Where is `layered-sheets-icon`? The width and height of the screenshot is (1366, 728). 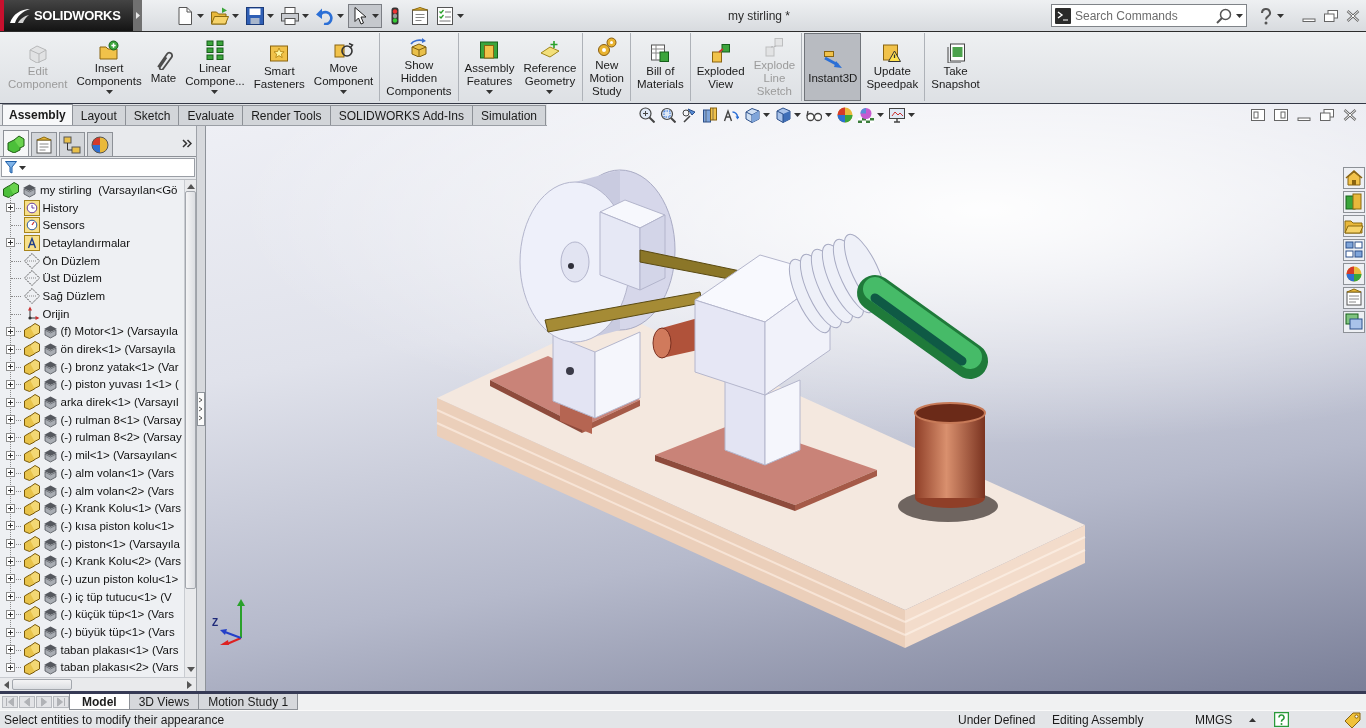
layered-sheets-icon is located at coordinates (1354, 322).